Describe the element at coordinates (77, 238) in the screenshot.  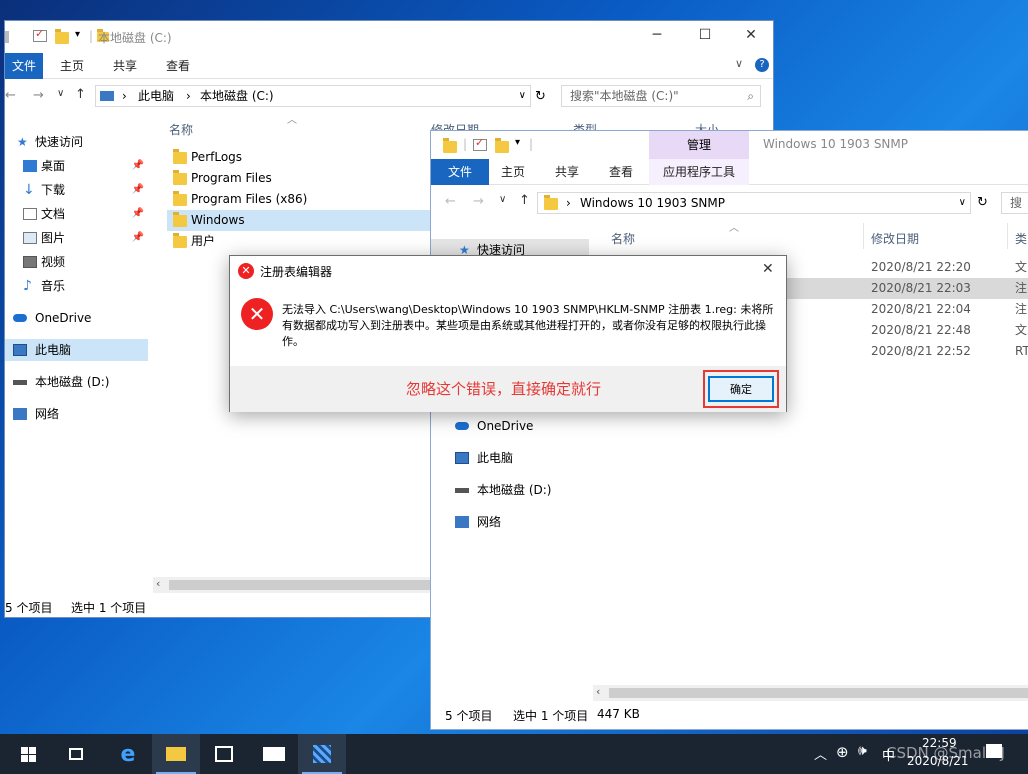
I see `sidebar-item-pictures: 图片 📌` at that location.